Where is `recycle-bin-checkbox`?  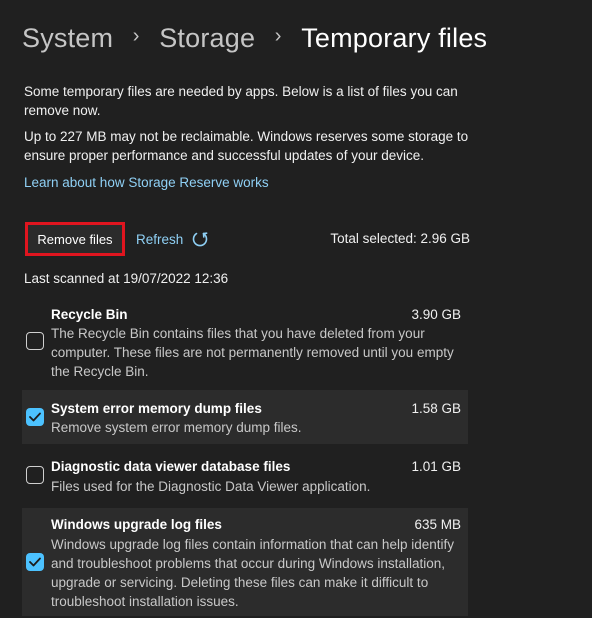 recycle-bin-checkbox is located at coordinates (35, 341).